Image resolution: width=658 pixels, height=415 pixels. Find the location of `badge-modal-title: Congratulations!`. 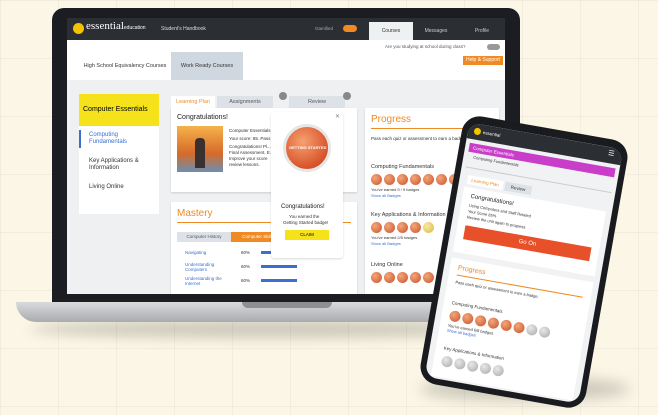

badge-modal-title: Congratulations! is located at coordinates (303, 207).